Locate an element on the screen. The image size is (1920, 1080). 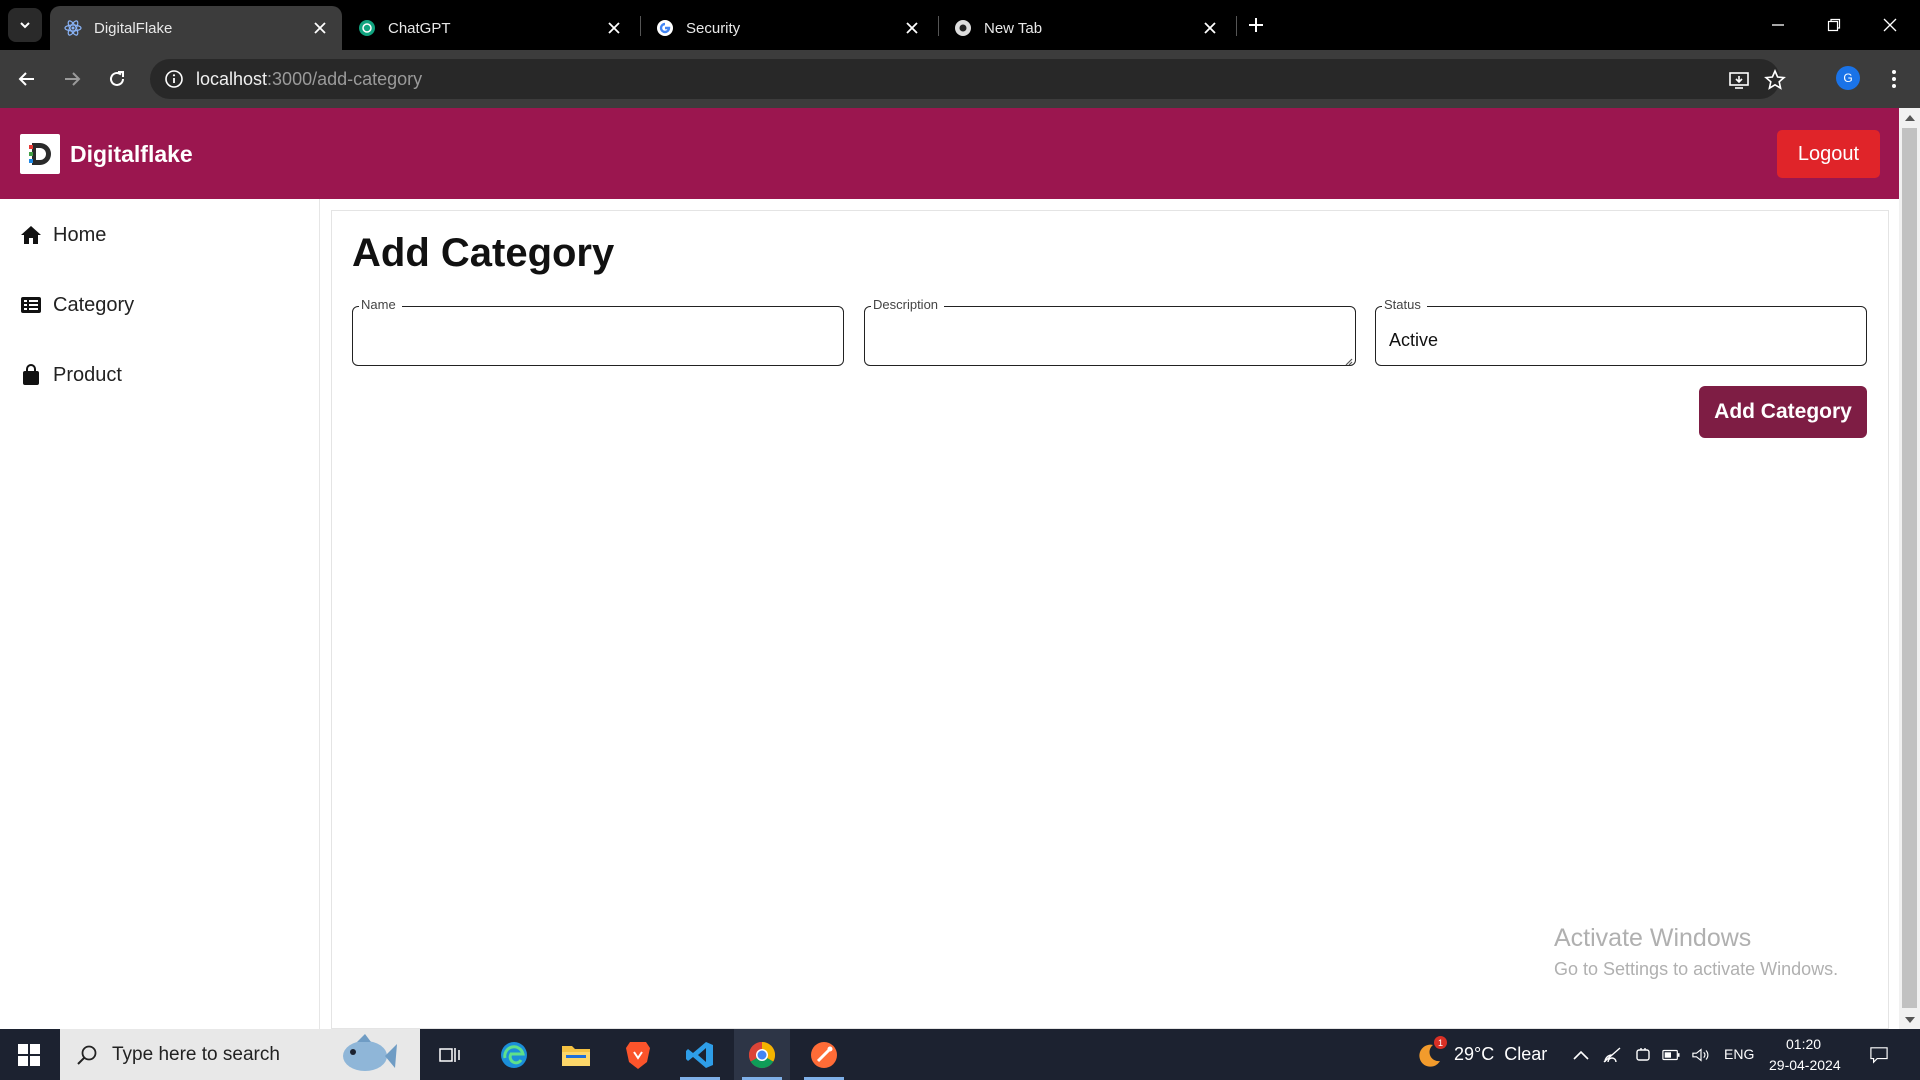
google-icon is located at coordinates (665, 28).